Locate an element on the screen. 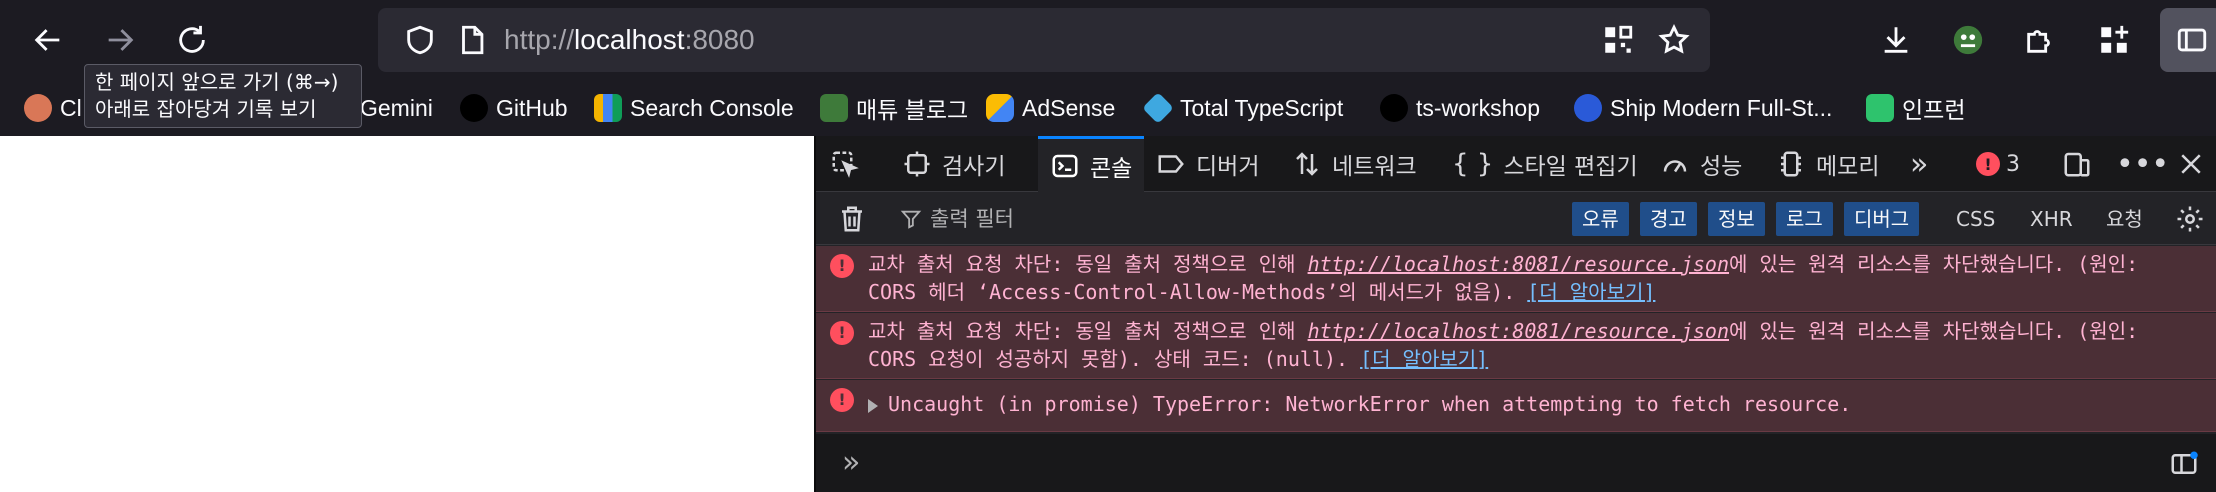 The image size is (2216, 492). bookmark-adsense: AdSense is located at coordinates (1050, 108).